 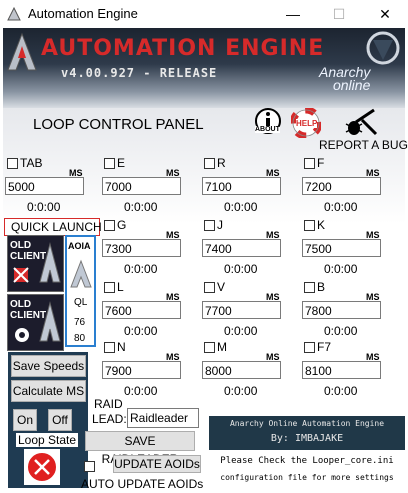 What do you see at coordinates (141, 391) in the screenshot?
I see `key-n-timer: 0:0:00` at bounding box center [141, 391].